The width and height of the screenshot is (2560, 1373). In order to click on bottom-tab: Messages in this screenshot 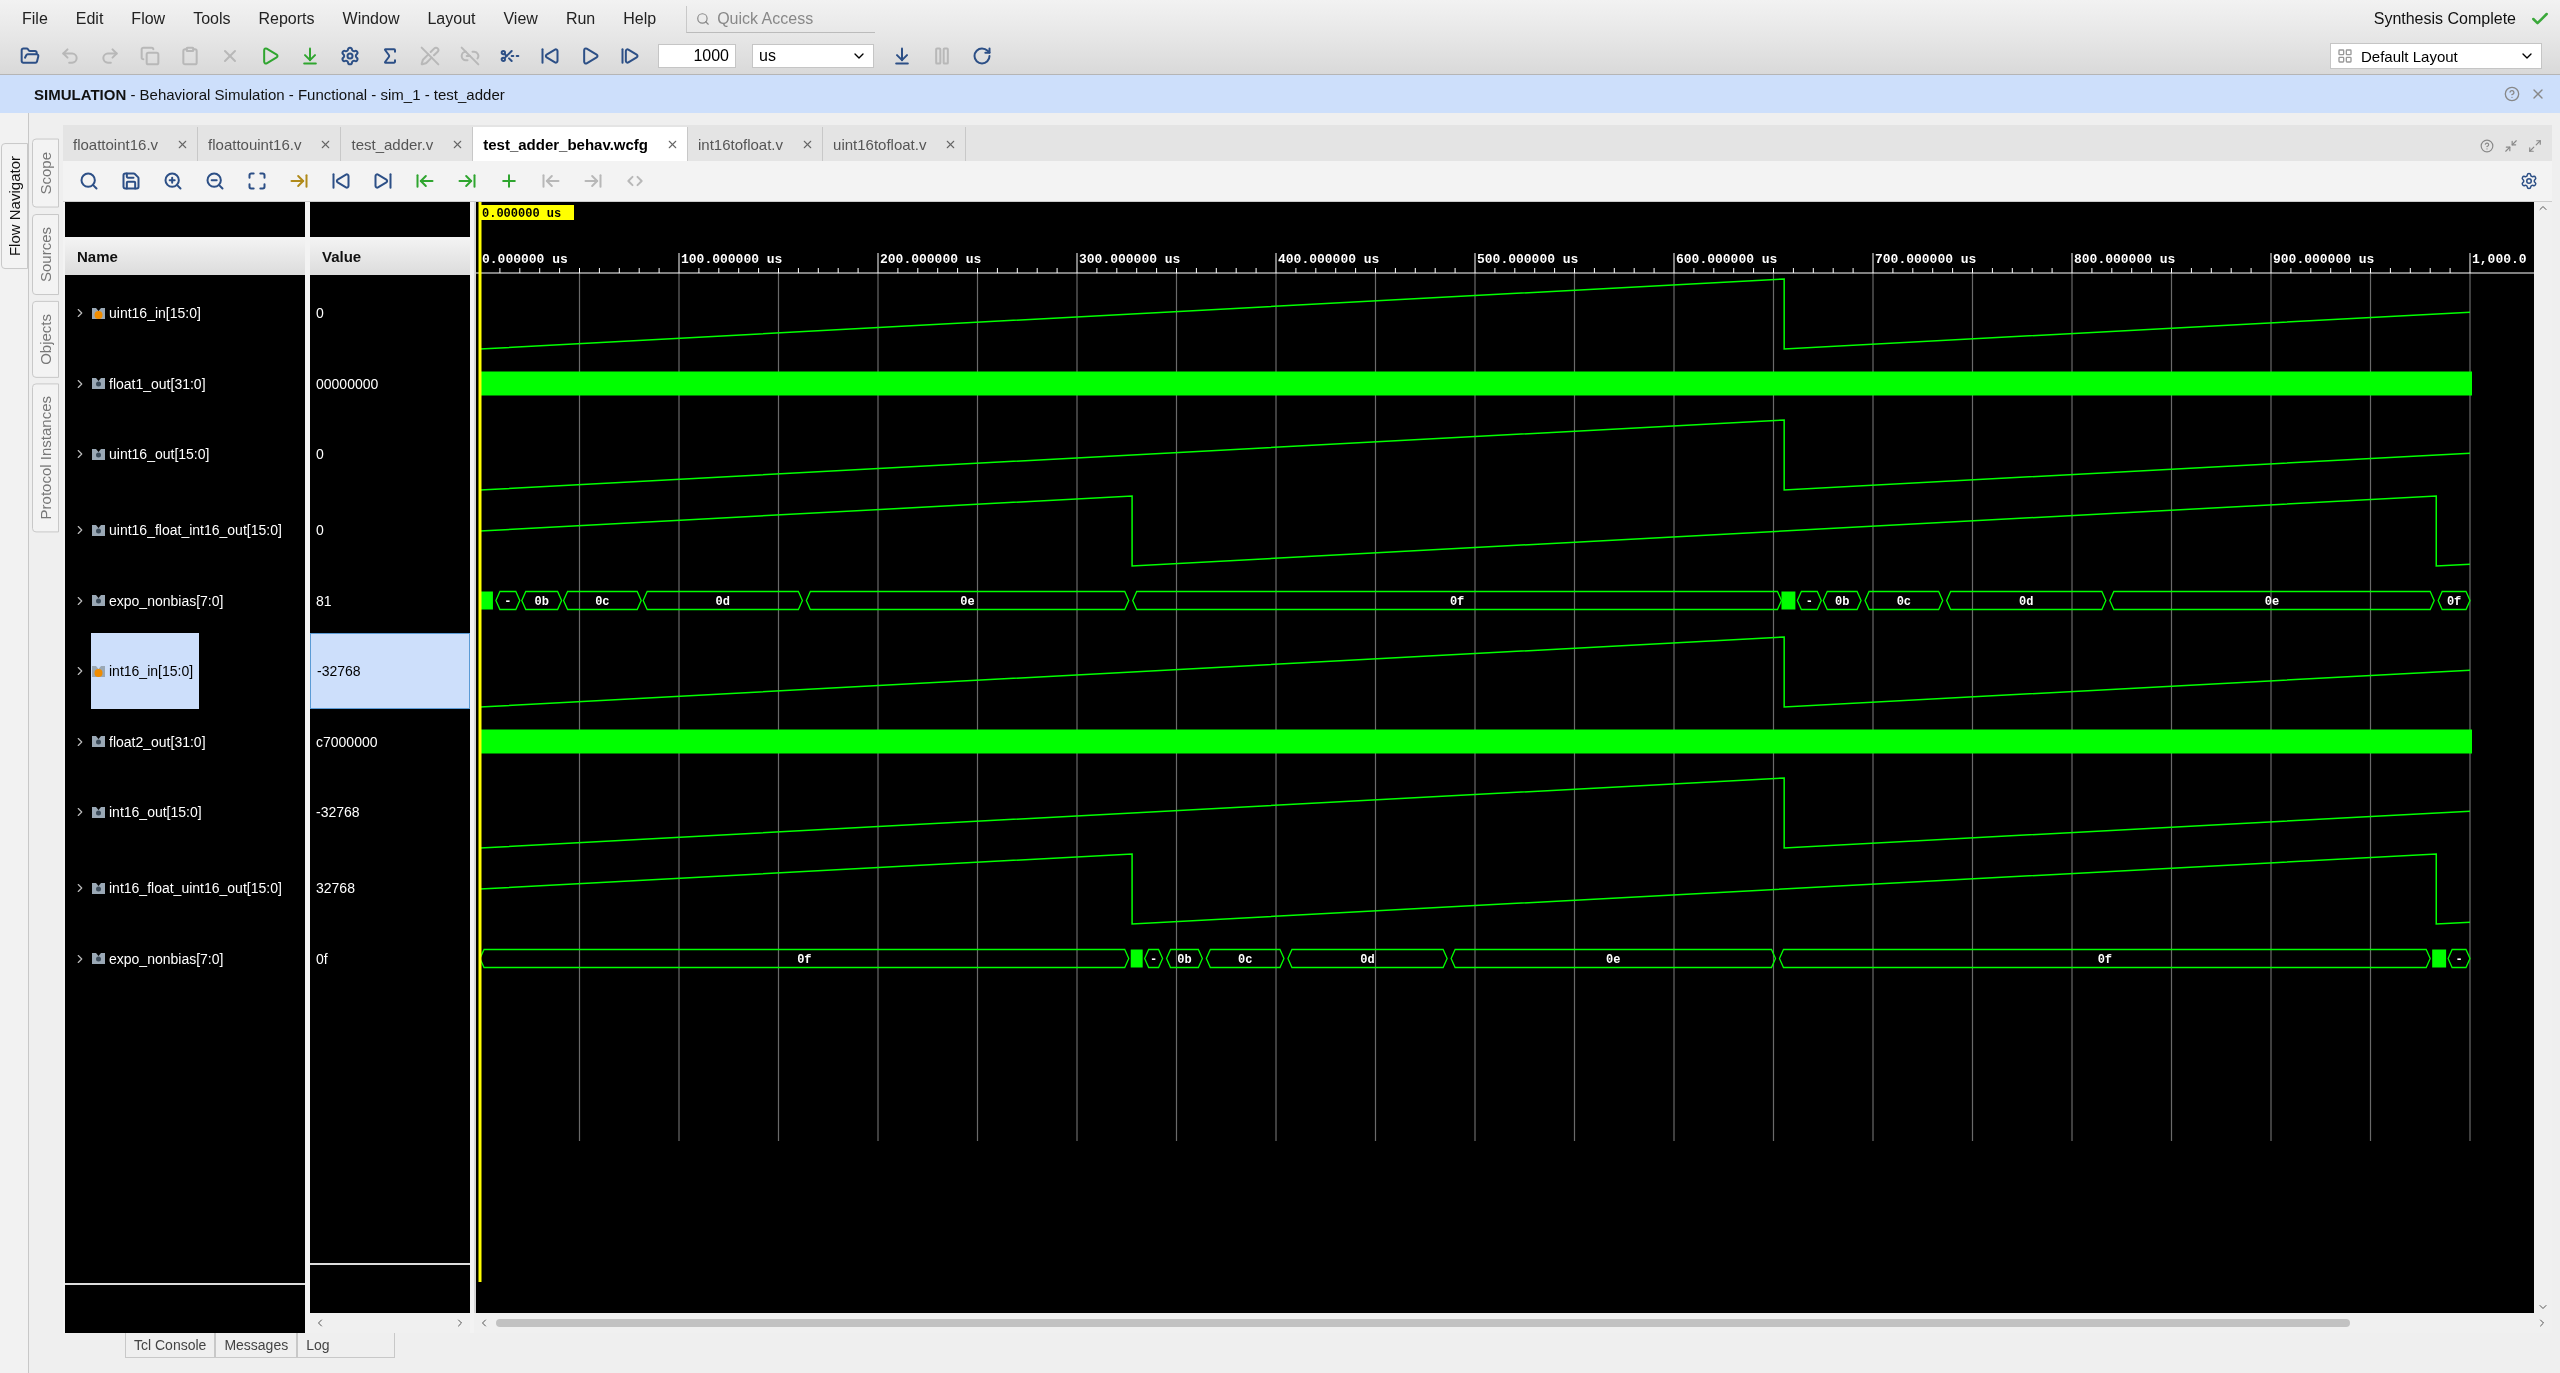, I will do `click(256, 1345)`.